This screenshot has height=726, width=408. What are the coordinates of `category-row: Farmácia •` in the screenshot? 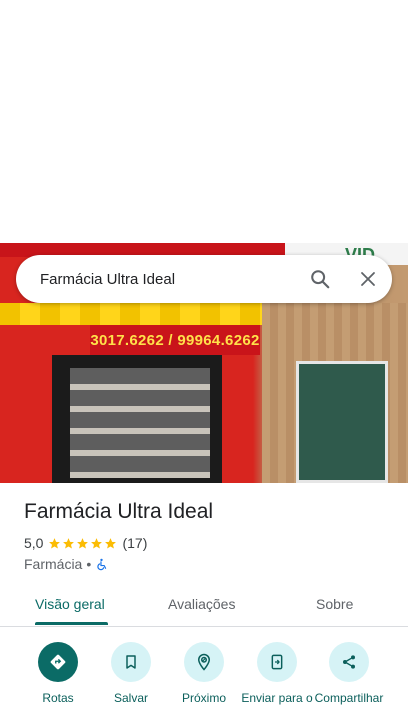 It's located at (66, 564).